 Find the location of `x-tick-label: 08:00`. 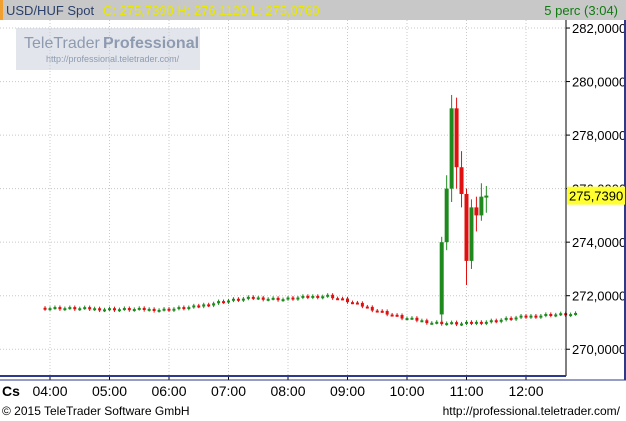

x-tick-label: 08:00 is located at coordinates (287, 391).